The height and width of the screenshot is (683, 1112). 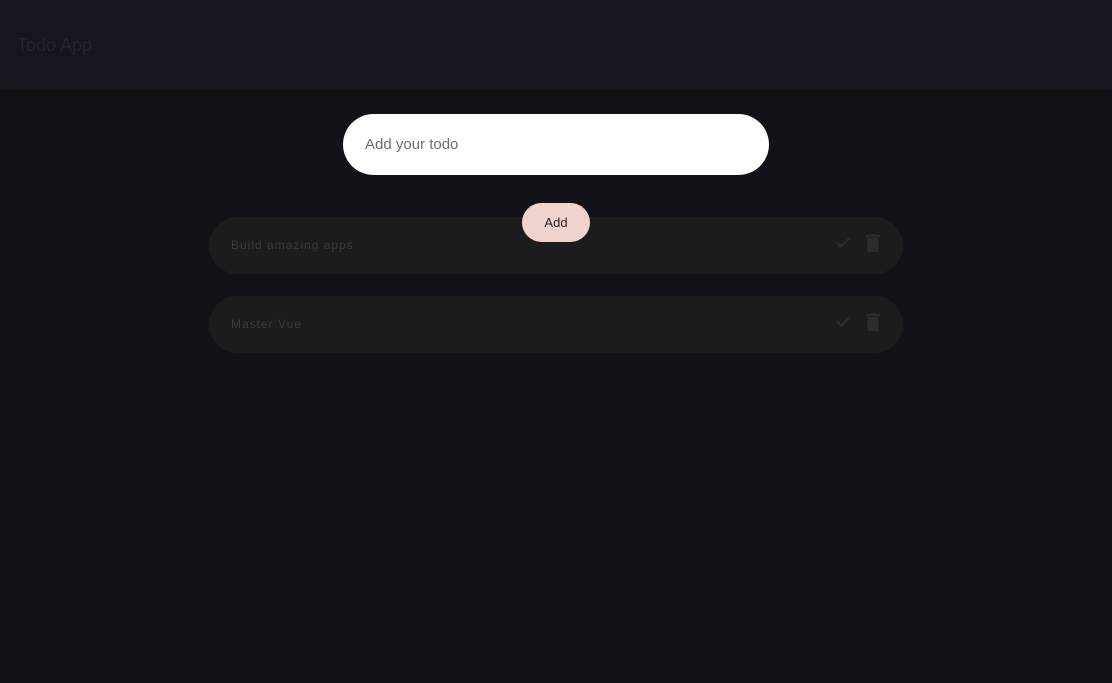 I want to click on todo-item-text: Build amazing apps, so click(x=292, y=245).